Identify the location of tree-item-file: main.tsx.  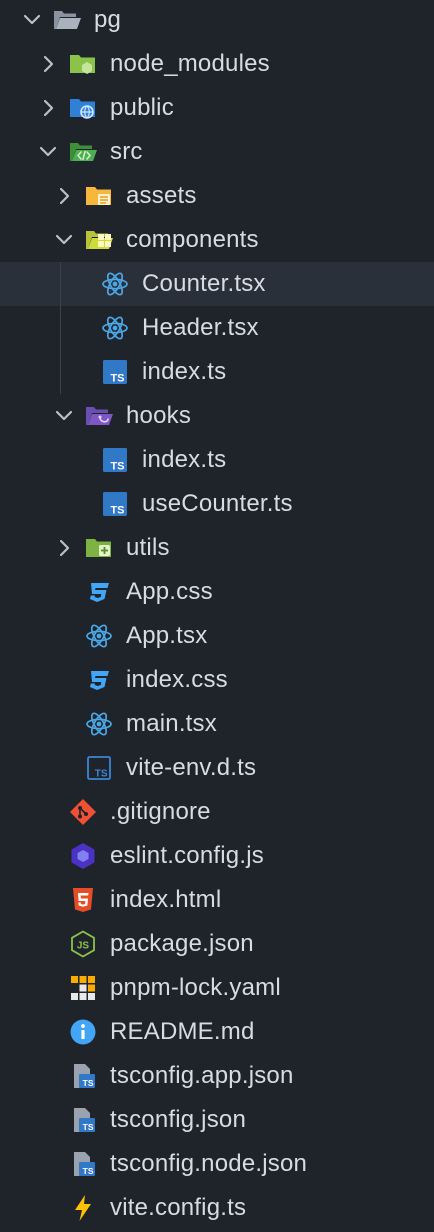
(217, 724).